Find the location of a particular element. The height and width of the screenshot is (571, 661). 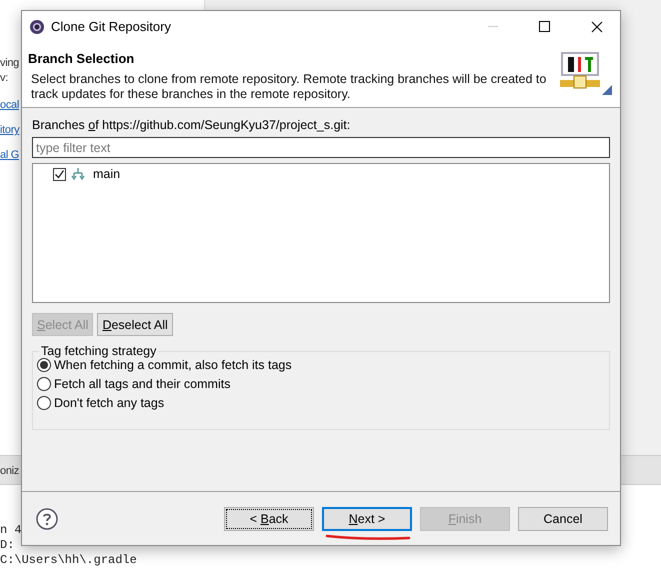

cancel-button: Cancel is located at coordinates (563, 518).